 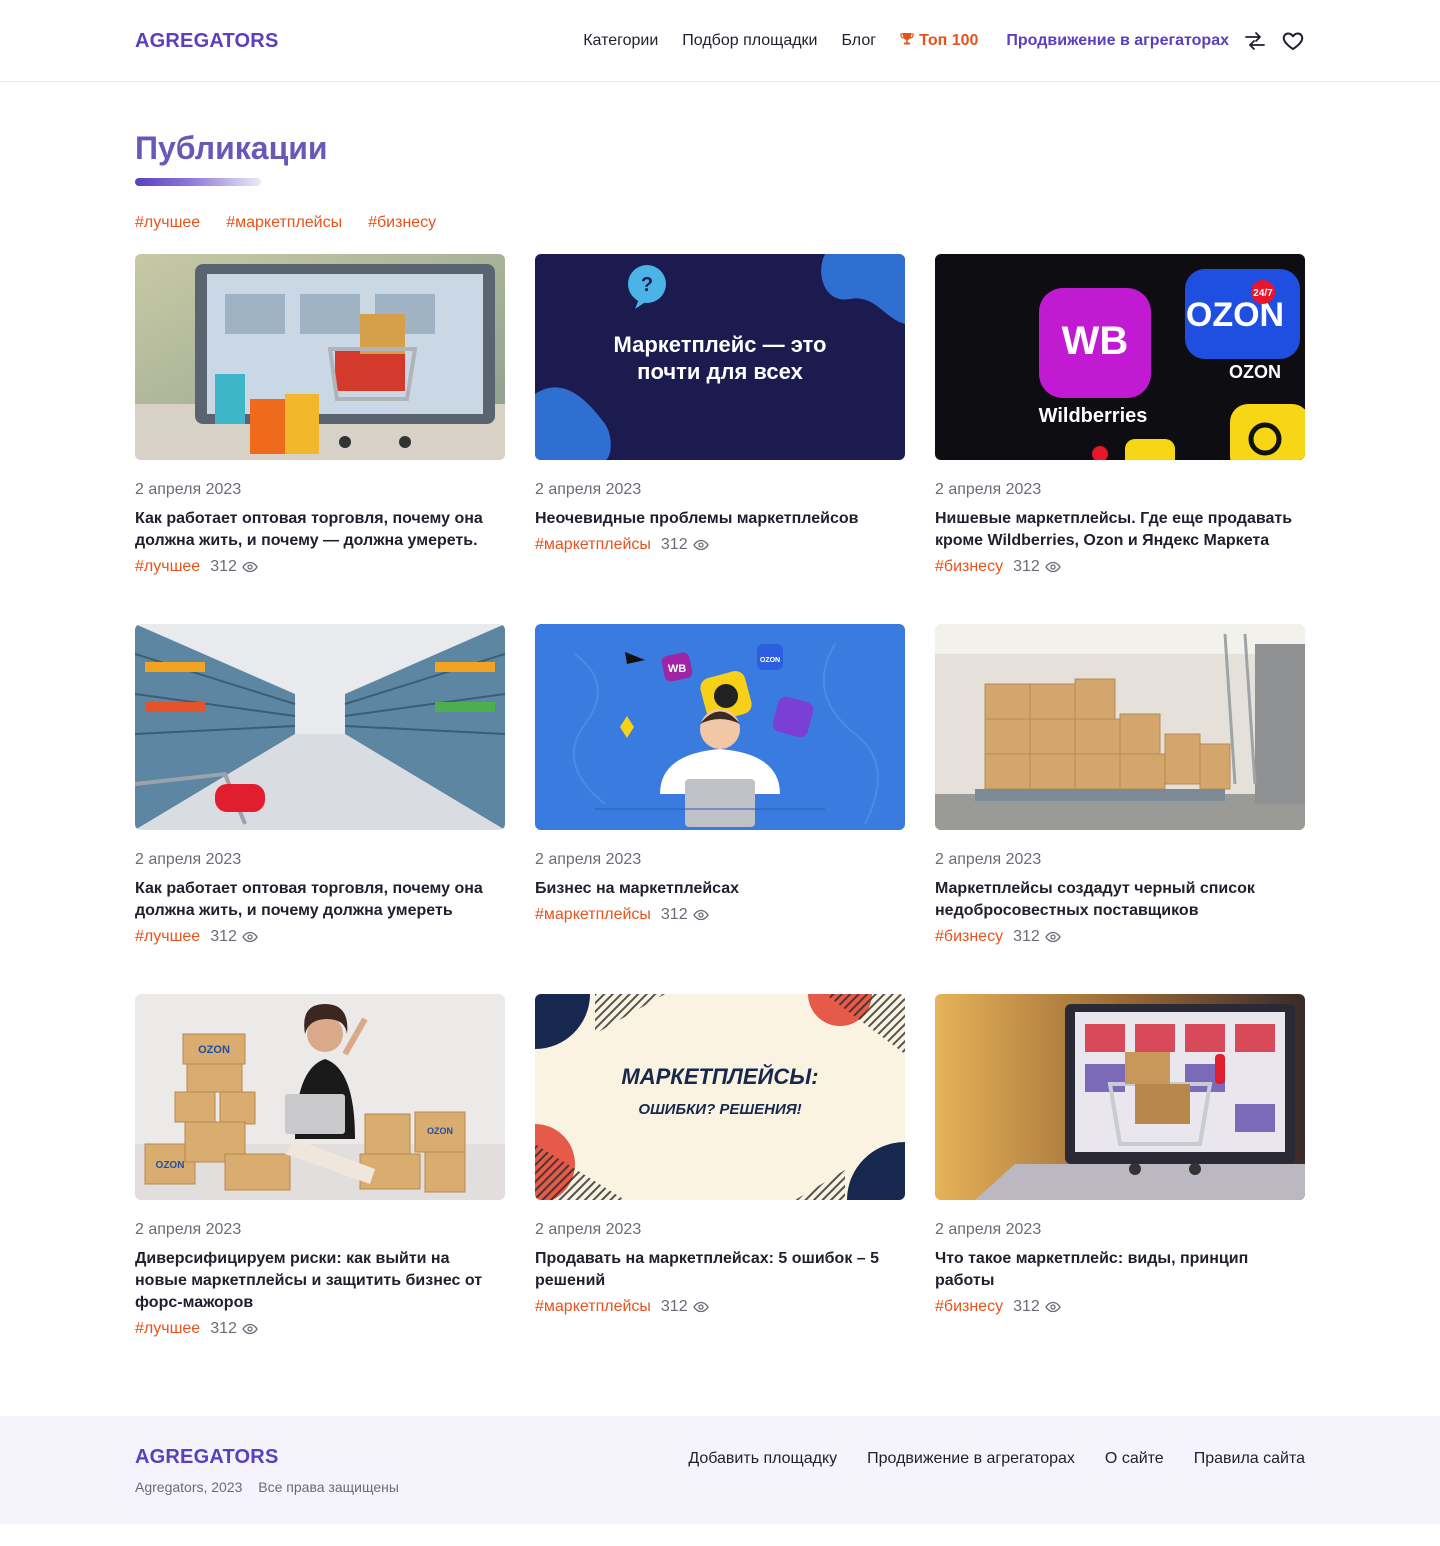 What do you see at coordinates (402, 223) in the screenshot?
I see `tag-filter-business: #бизнесу` at bounding box center [402, 223].